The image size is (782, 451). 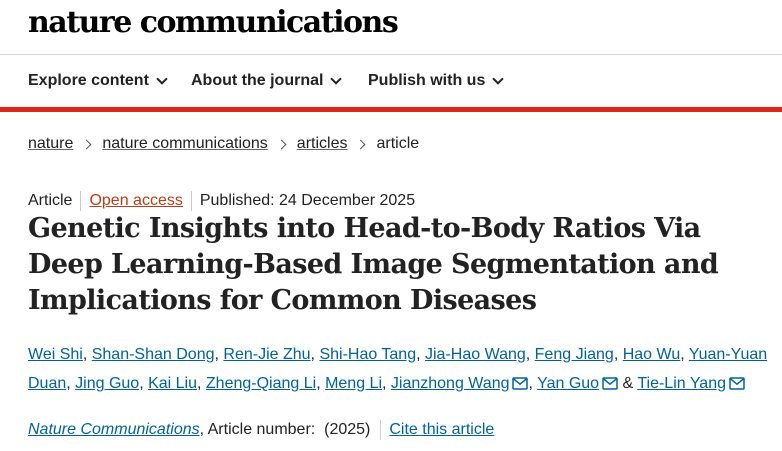 What do you see at coordinates (381, 430) in the screenshot?
I see `cite-divider` at bounding box center [381, 430].